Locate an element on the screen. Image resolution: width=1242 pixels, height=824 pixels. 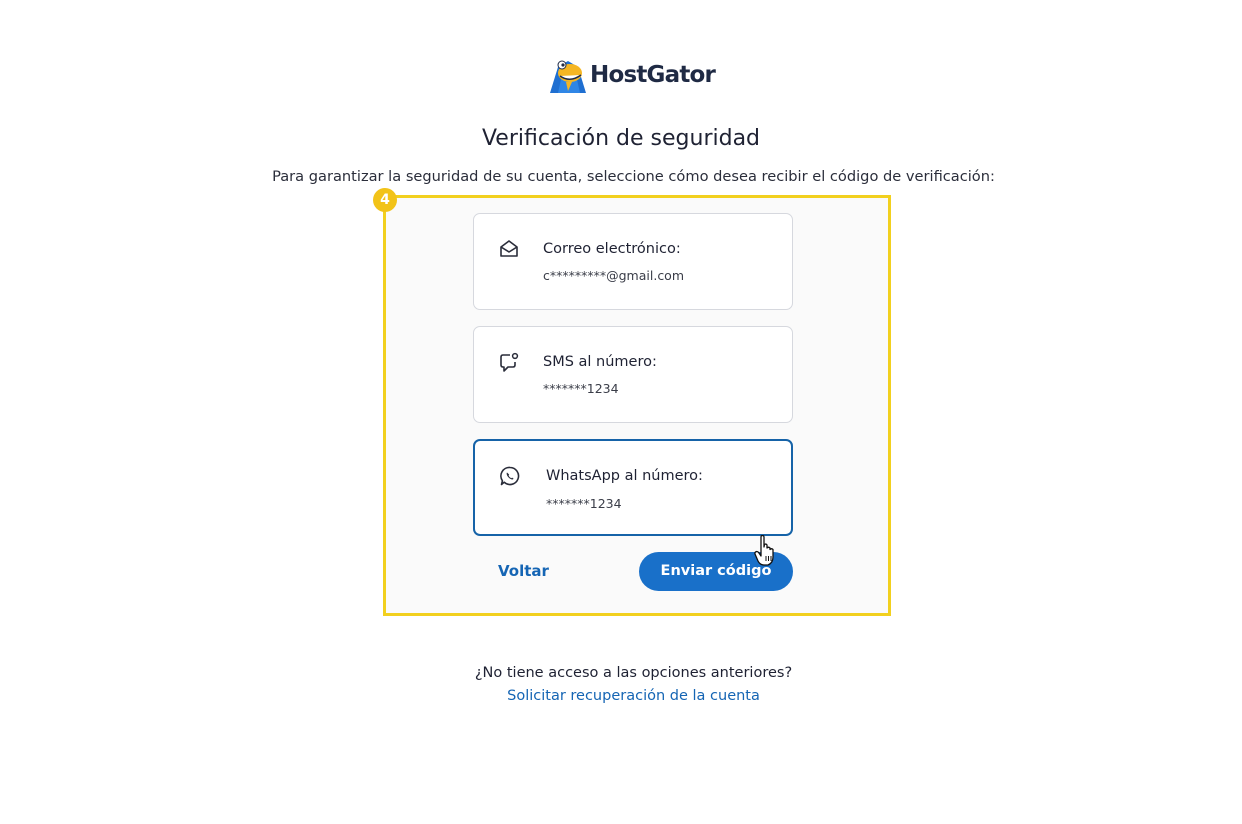
hostgator-logo: HostGator is located at coordinates (632, 75).